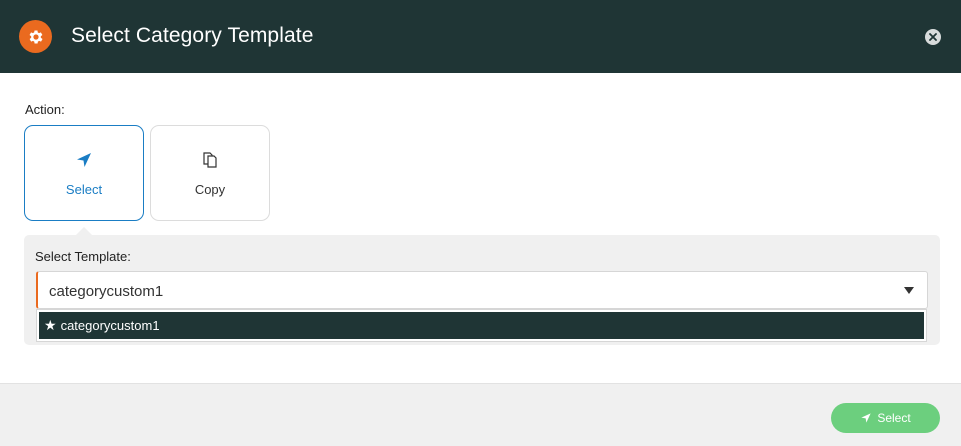 This screenshot has width=961, height=446. I want to click on dropdown-option: ★ categorycustom1, so click(481, 325).